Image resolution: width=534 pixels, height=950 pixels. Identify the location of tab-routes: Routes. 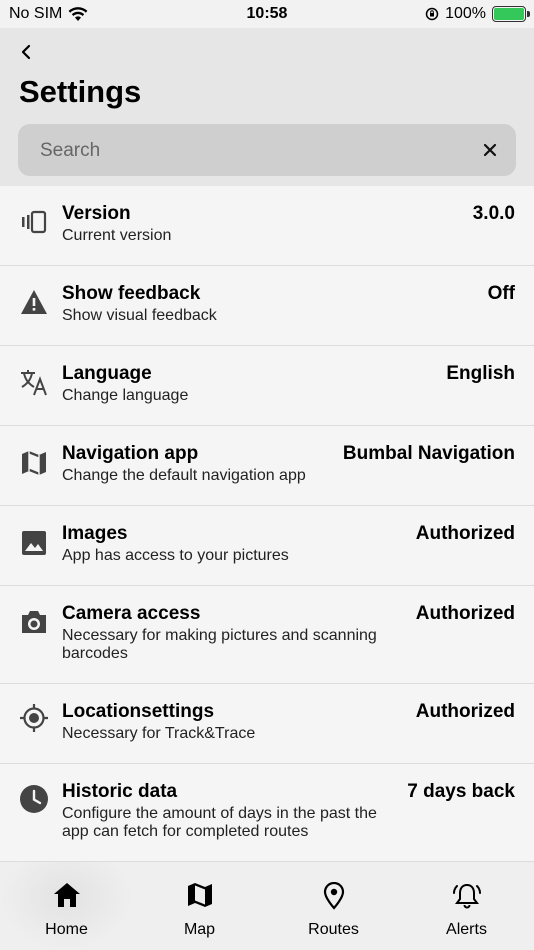
(333, 906).